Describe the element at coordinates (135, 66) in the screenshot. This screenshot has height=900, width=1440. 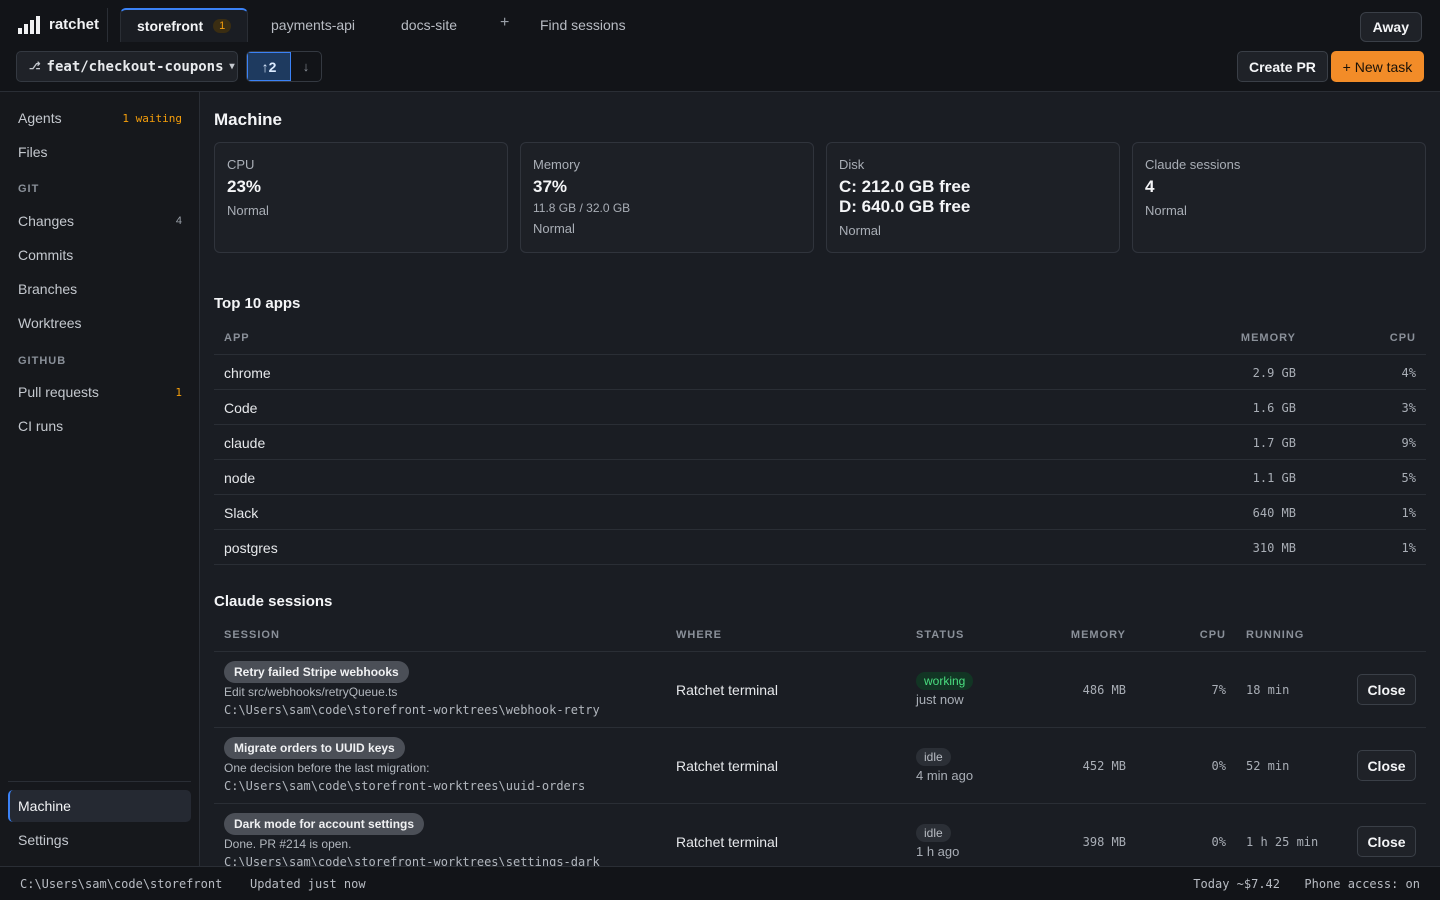
I see `branch-name: feat/checkout-coupons` at that location.